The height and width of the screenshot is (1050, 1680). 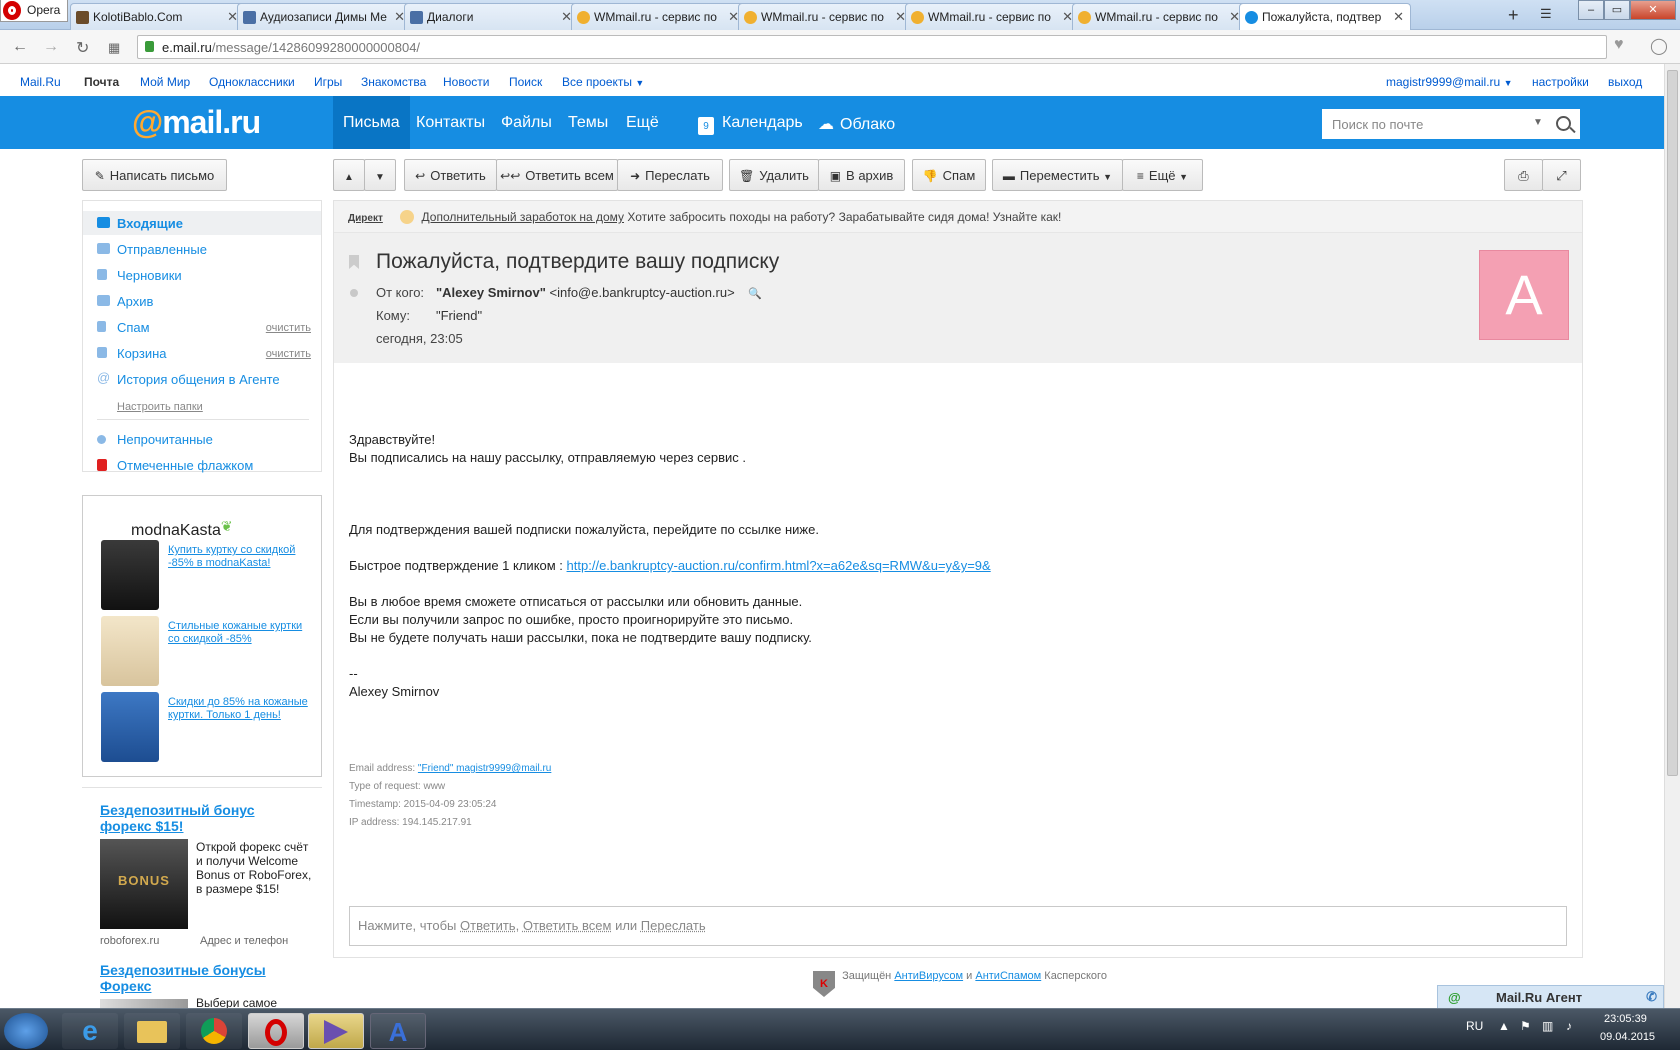 I want to click on direct-link: Дополнительный заработок на дому, so click(x=523, y=217).